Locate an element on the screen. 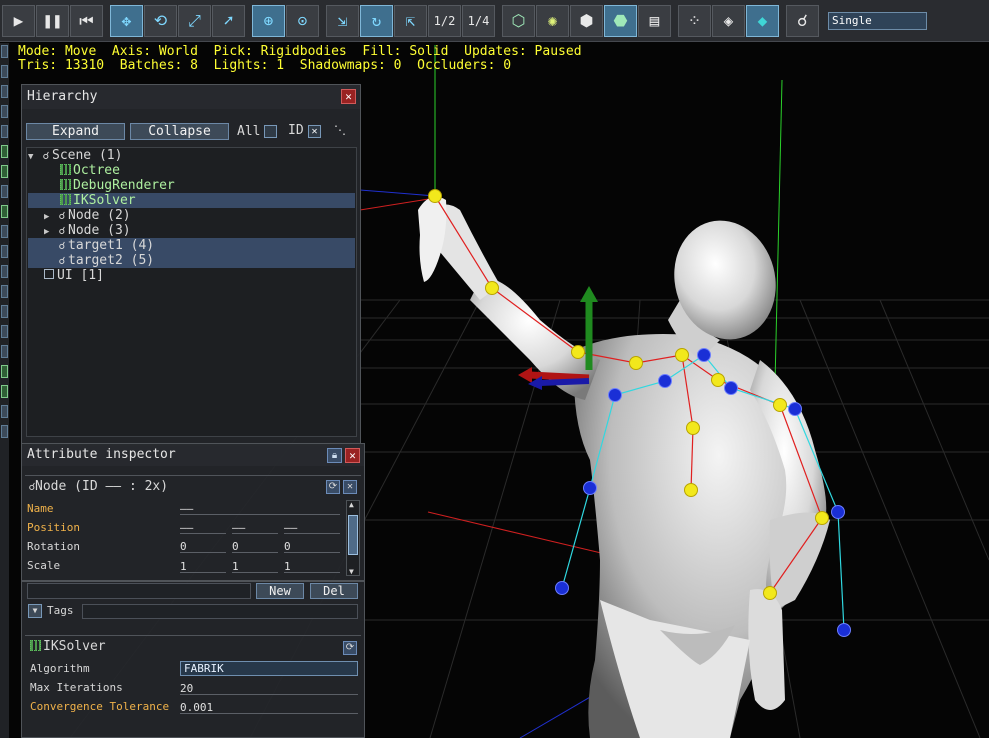 This screenshot has height=738, width=989. tree-item-label: Node (2) is located at coordinates (99, 215).